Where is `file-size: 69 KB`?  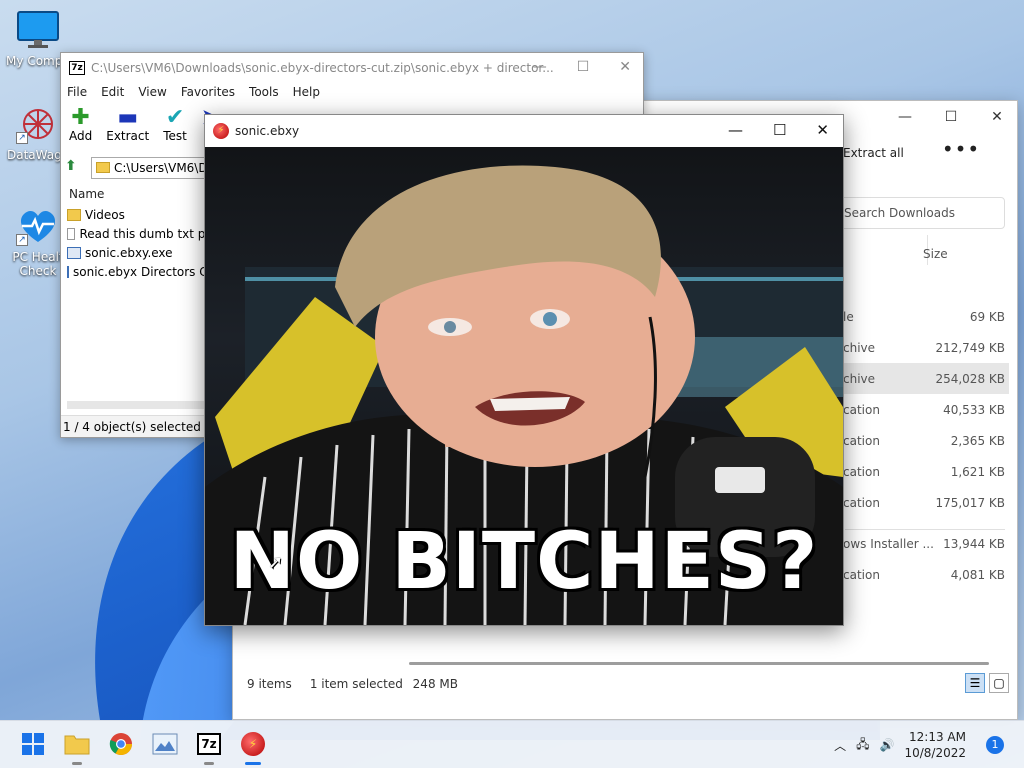
file-size: 69 KB is located at coordinates (987, 316).